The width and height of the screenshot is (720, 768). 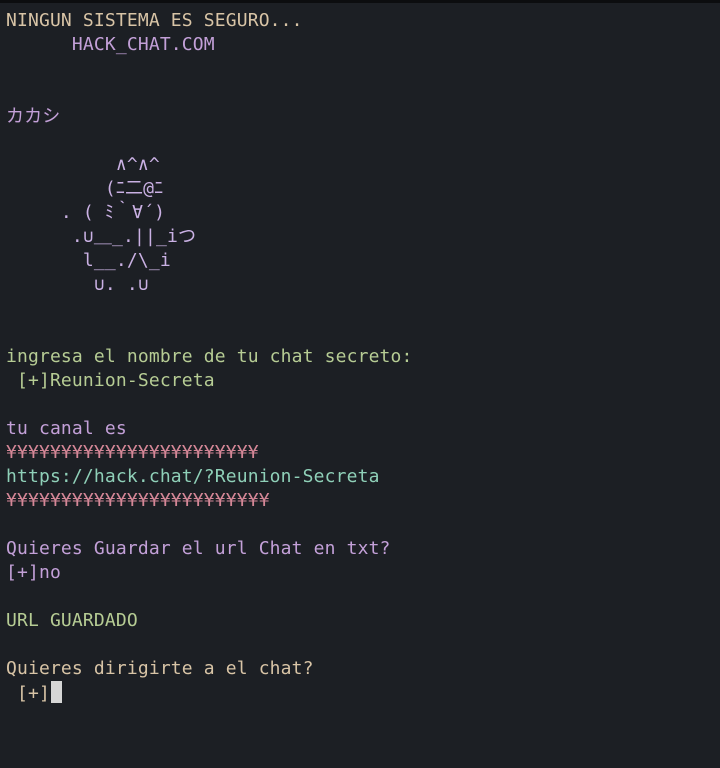 What do you see at coordinates (72, 620) in the screenshot?
I see `saved-message: URL GUARDADO` at bounding box center [72, 620].